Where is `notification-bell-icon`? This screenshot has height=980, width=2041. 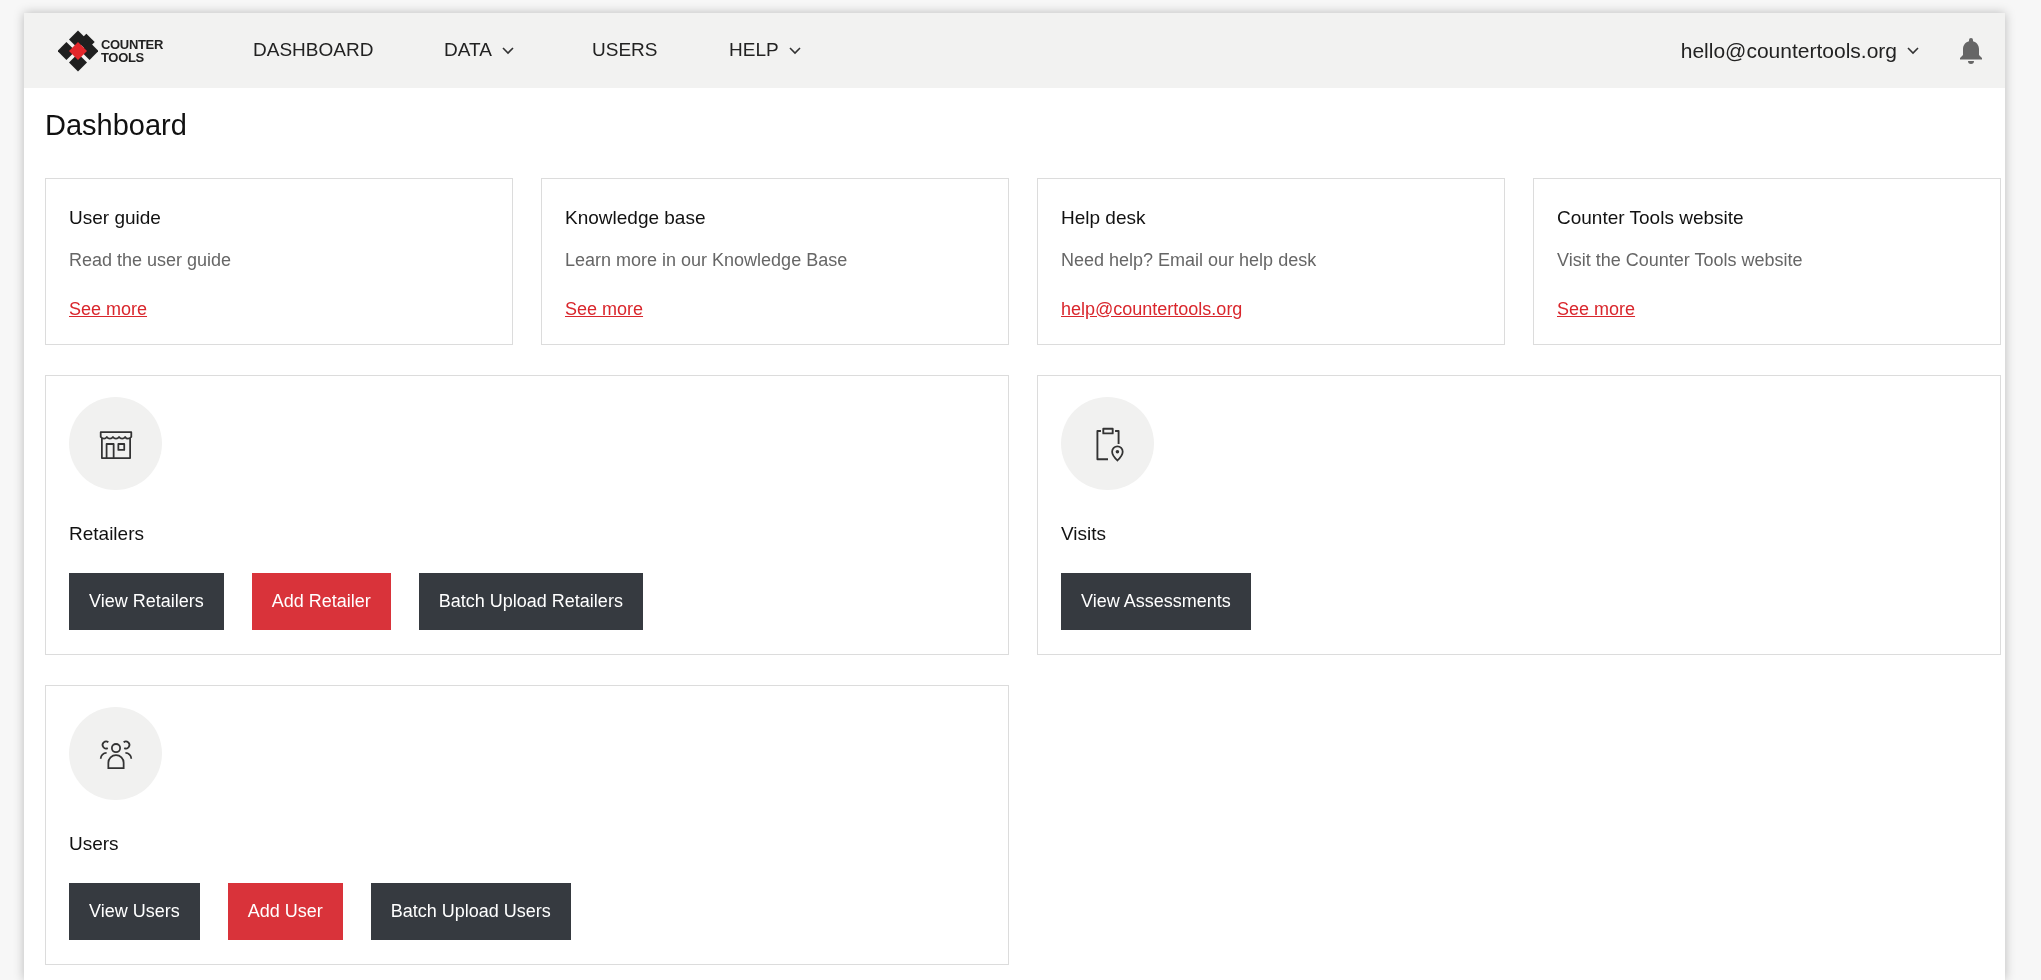 notification-bell-icon is located at coordinates (1971, 50).